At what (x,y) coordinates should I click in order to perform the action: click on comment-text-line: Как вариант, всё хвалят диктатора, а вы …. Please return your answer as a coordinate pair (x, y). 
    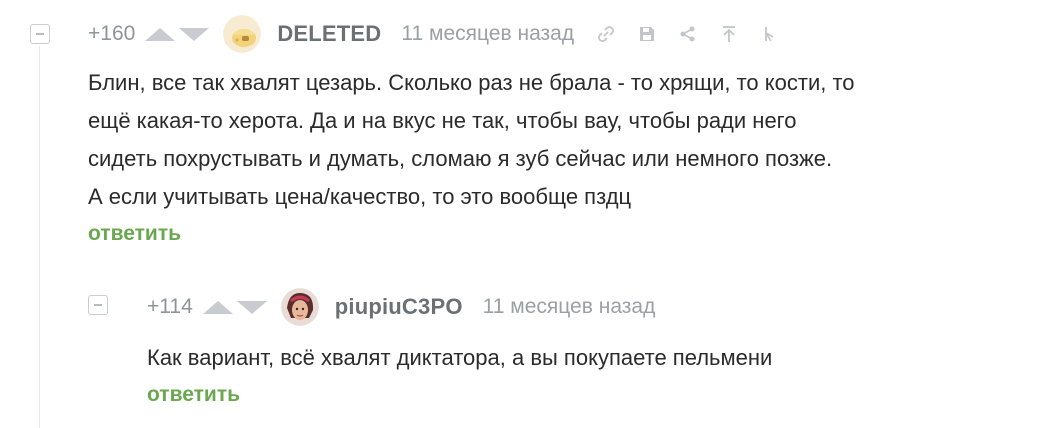
    Looking at the image, I should click on (460, 357).